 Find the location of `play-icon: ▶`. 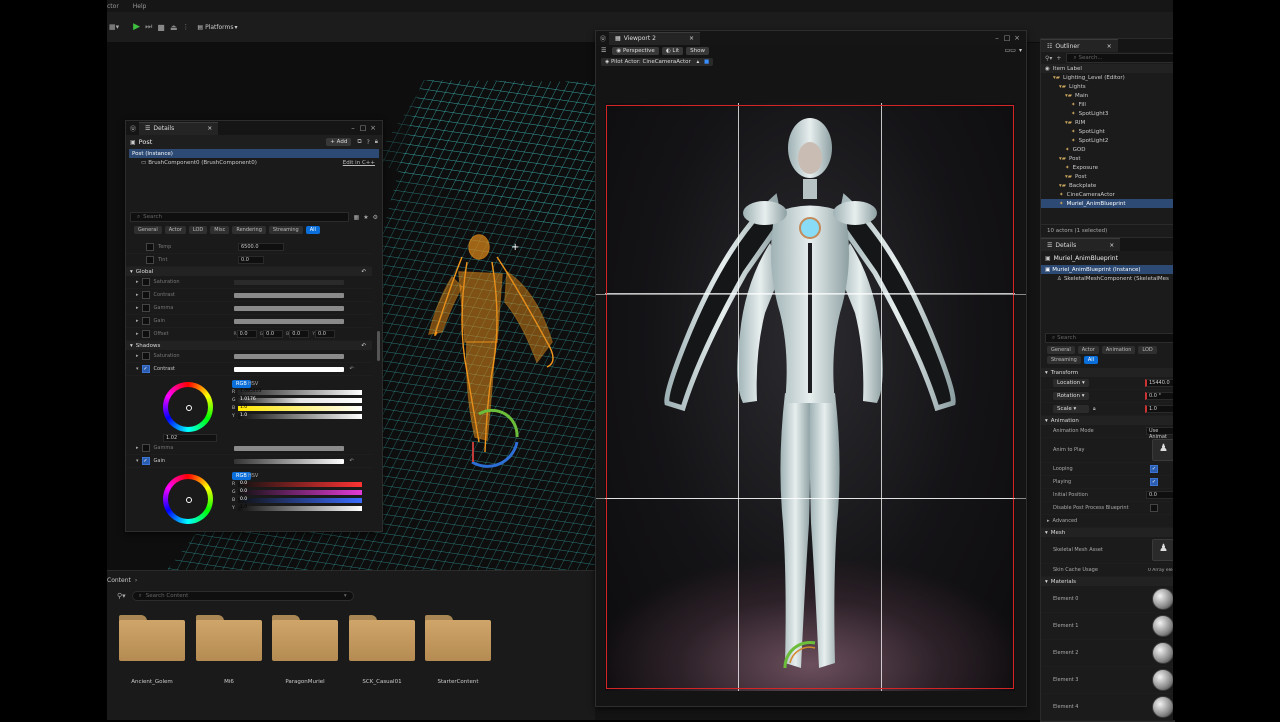

play-icon: ▶ is located at coordinates (136, 27).